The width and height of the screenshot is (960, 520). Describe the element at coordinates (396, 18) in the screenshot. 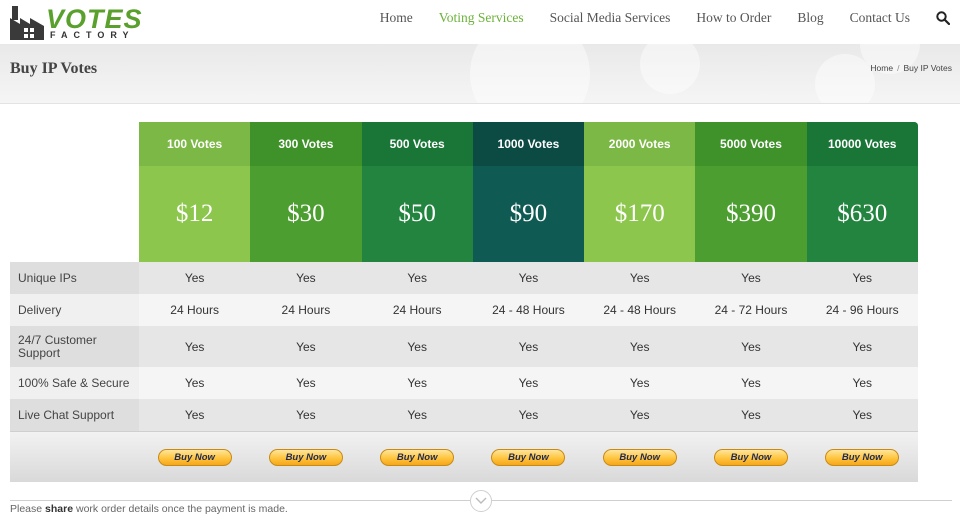

I see `nav-home: Home` at that location.